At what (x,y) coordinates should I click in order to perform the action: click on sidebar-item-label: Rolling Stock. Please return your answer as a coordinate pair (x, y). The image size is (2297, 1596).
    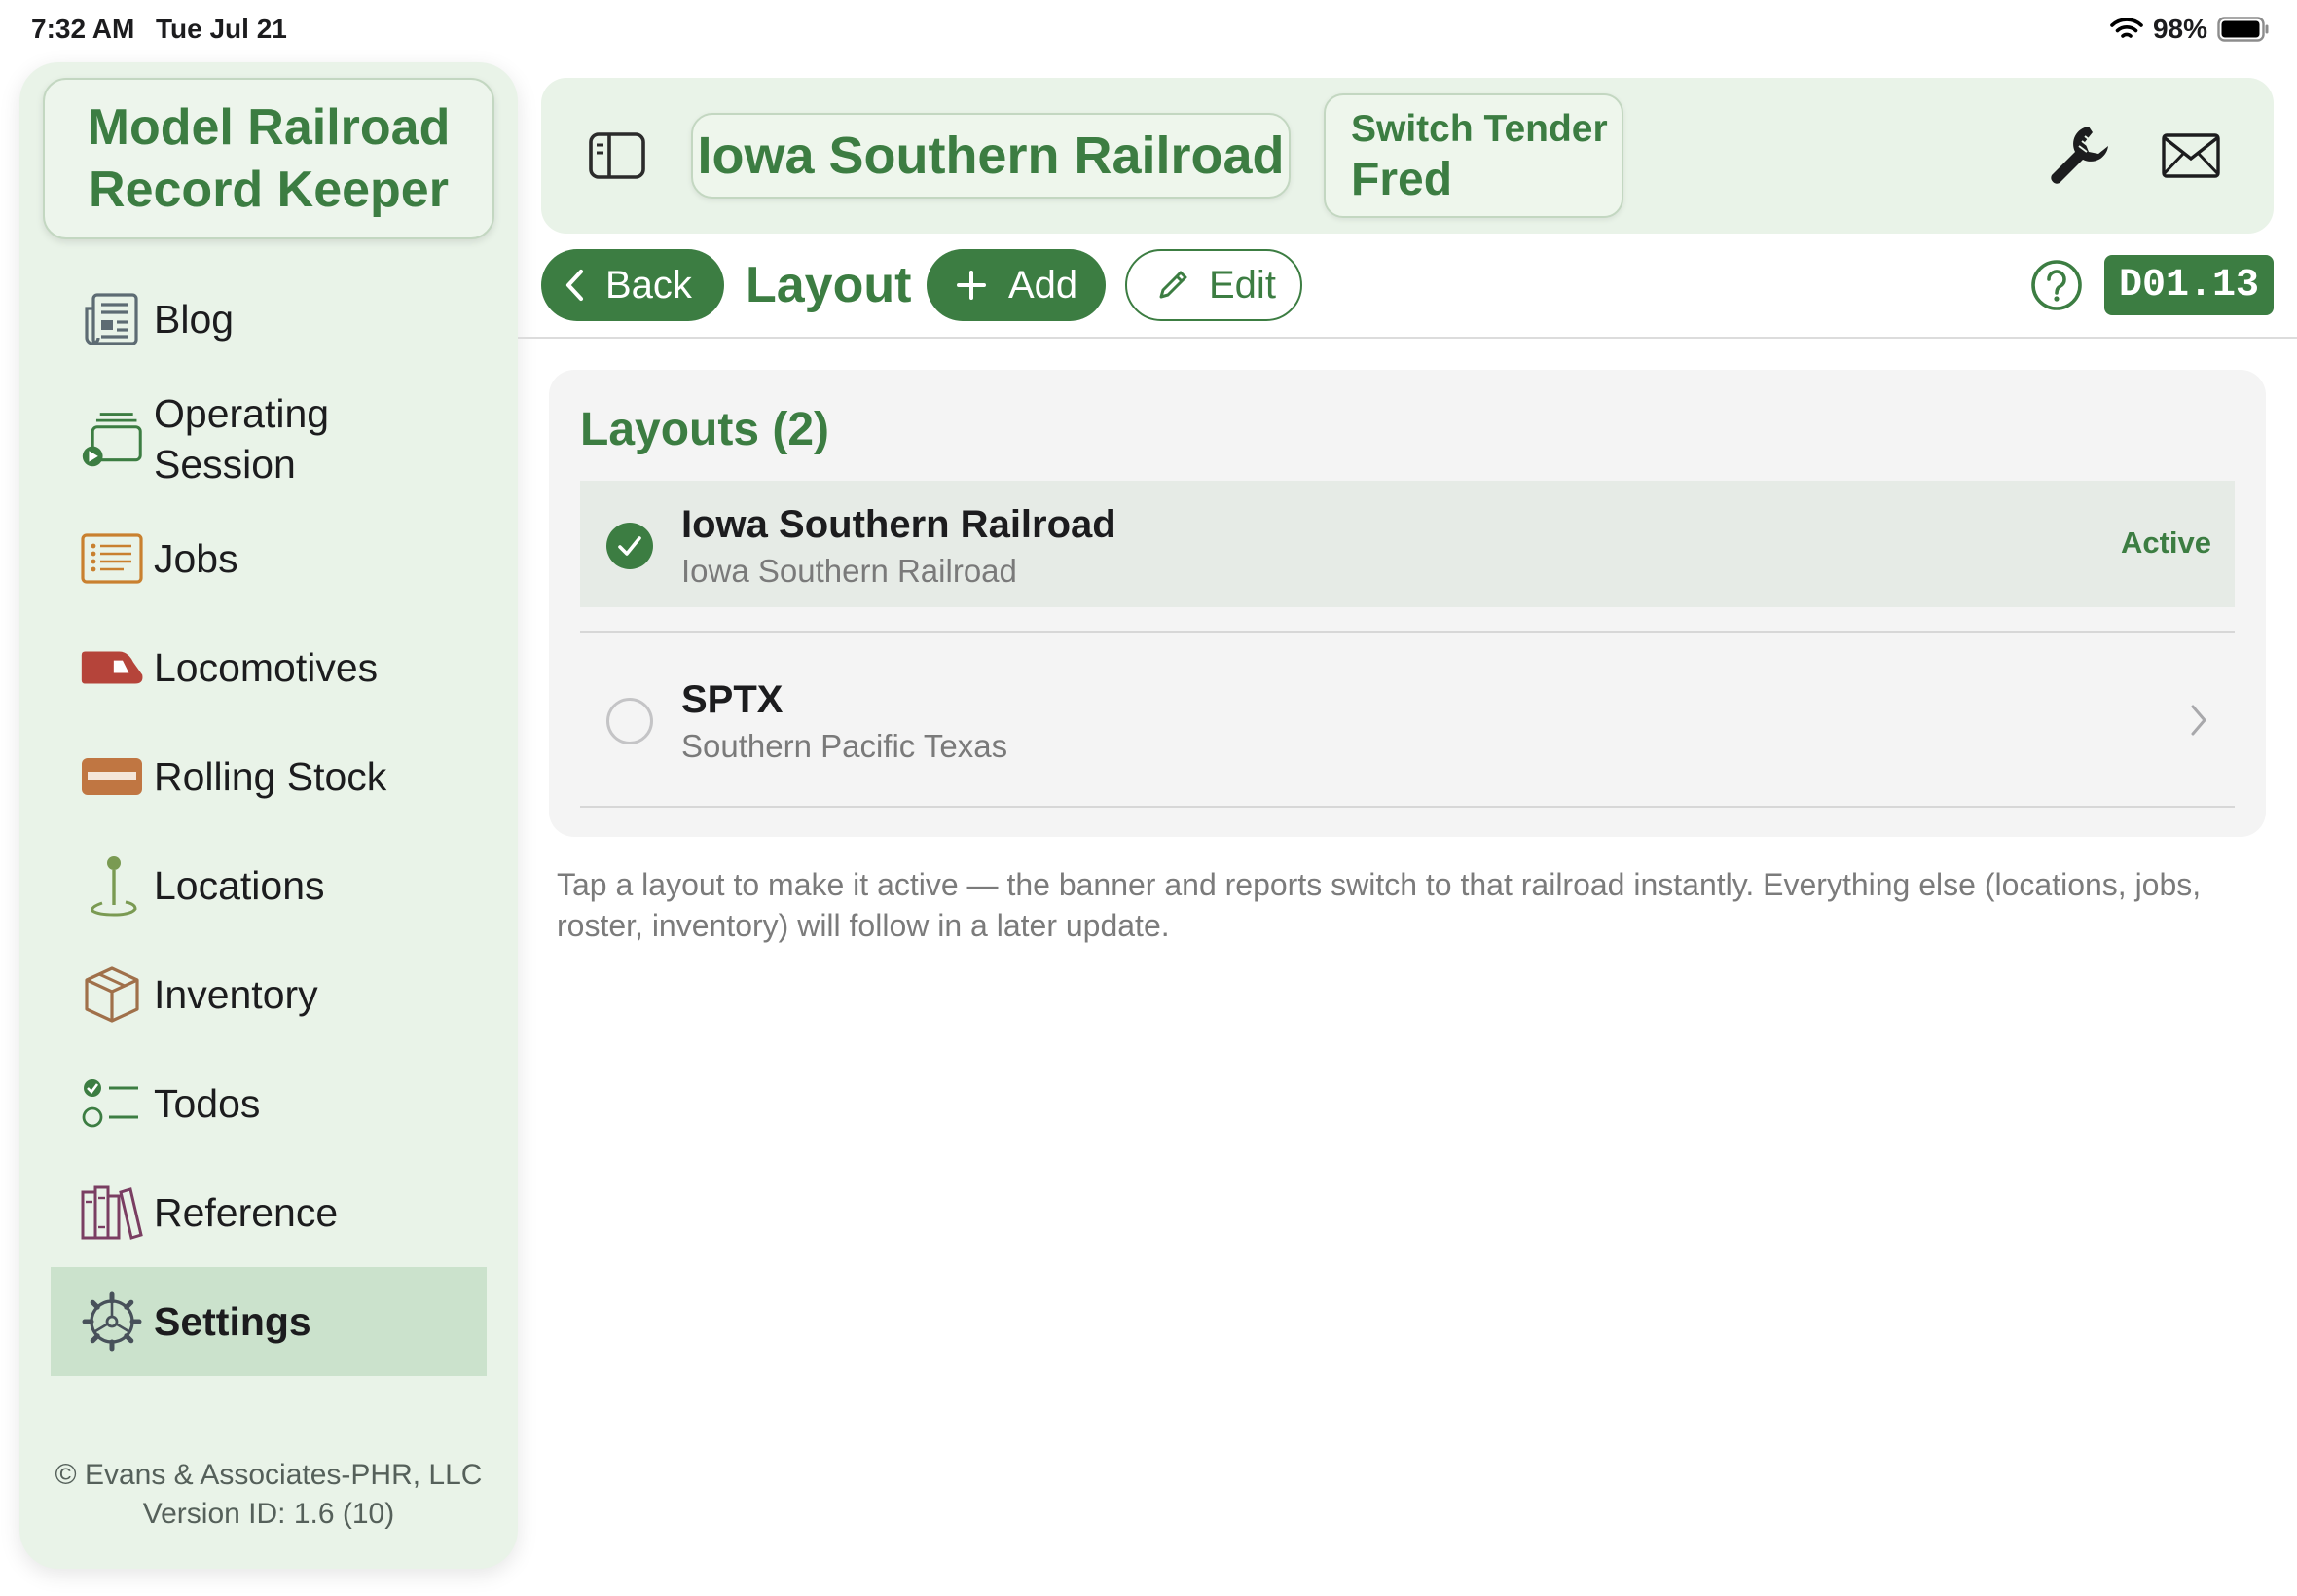
    Looking at the image, I should click on (270, 776).